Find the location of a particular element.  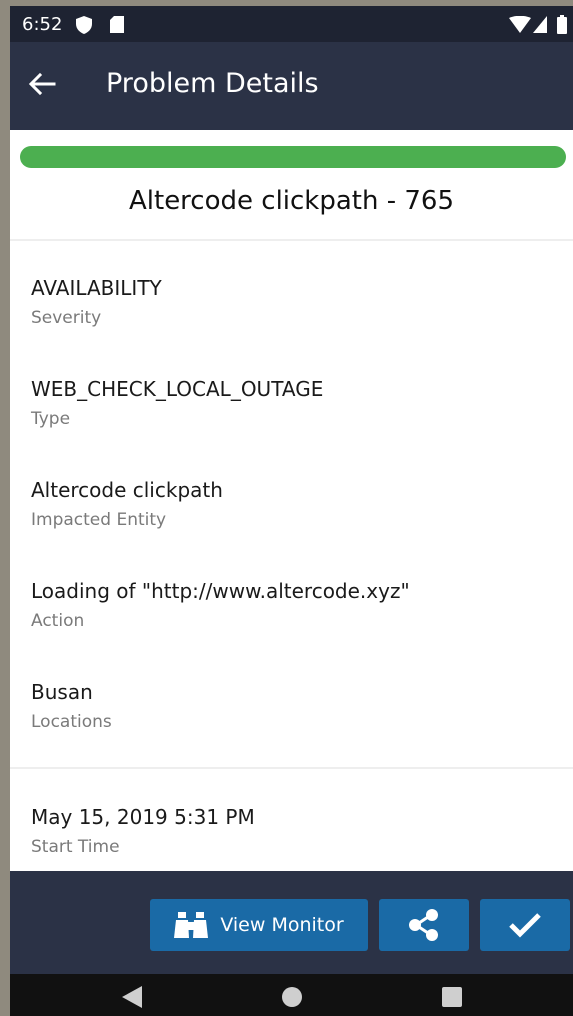

action-bar: View Monitor is located at coordinates (291, 922).